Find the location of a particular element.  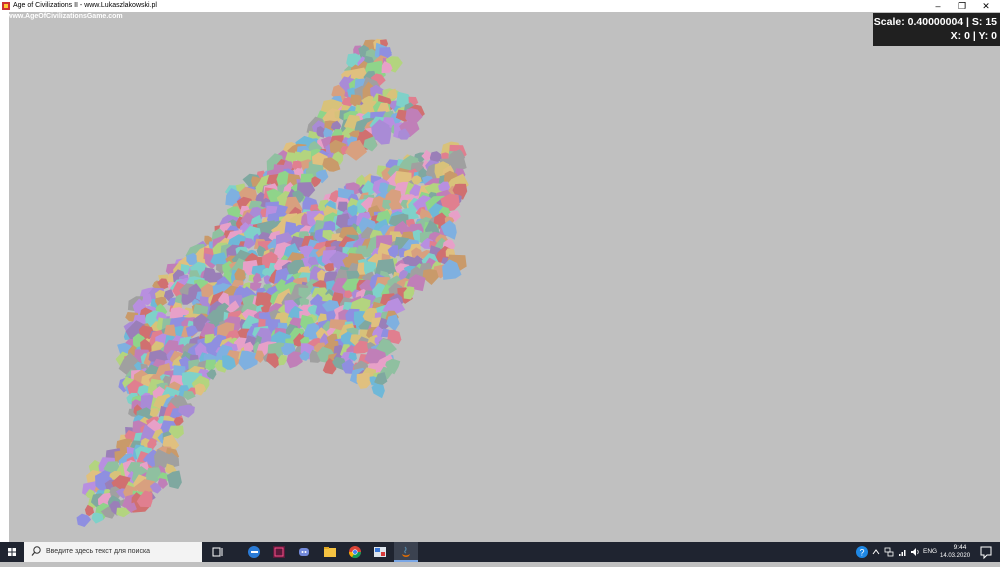

task-view-icon is located at coordinates (217, 552).